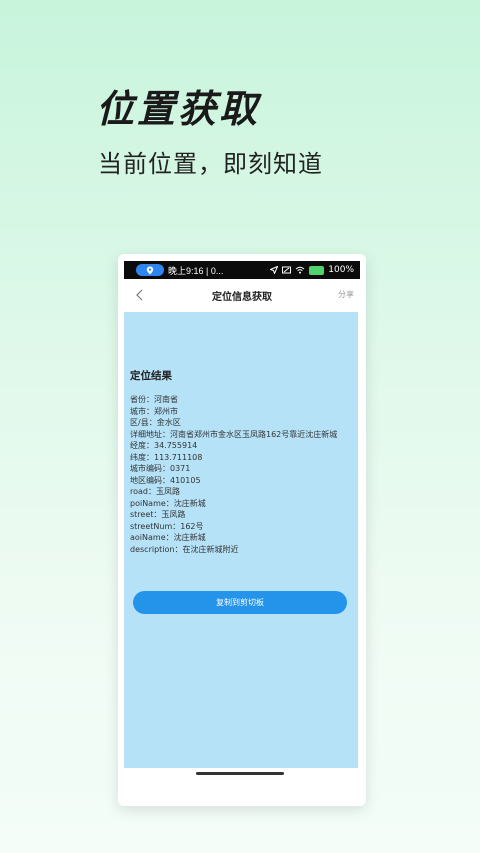 The width and height of the screenshot is (480, 853). What do you see at coordinates (341, 270) in the screenshot?
I see `battery-level: 100%` at bounding box center [341, 270].